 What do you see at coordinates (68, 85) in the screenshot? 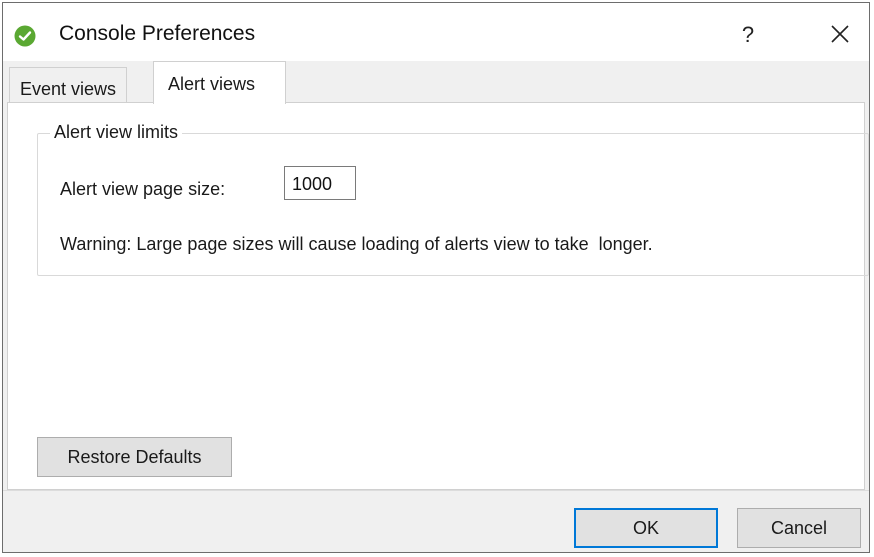
I see `tab-event-views: Event views` at bounding box center [68, 85].